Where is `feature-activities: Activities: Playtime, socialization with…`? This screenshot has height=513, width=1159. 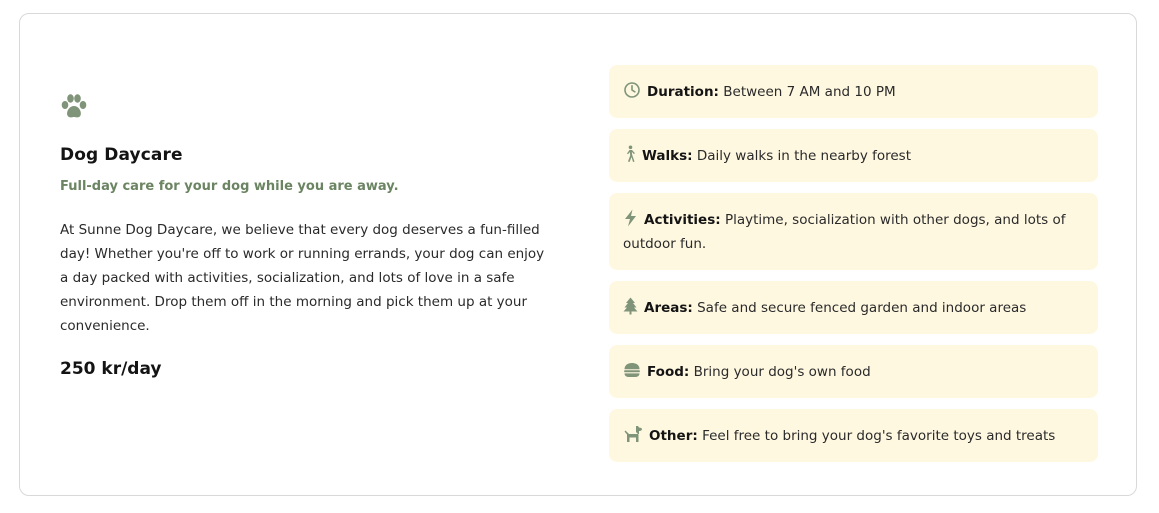
feature-activities: Activities: Playtime, socialization with… is located at coordinates (853, 231).